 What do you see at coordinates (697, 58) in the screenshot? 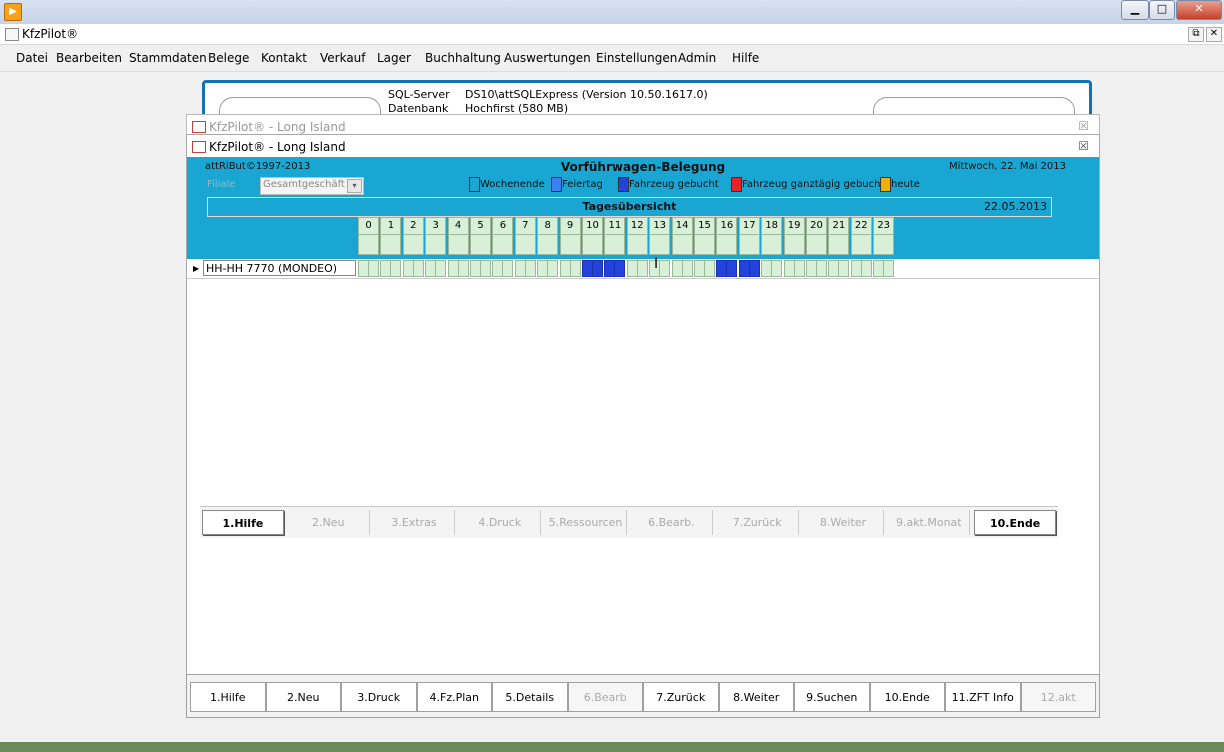
I see `menu-admin: Admin` at bounding box center [697, 58].